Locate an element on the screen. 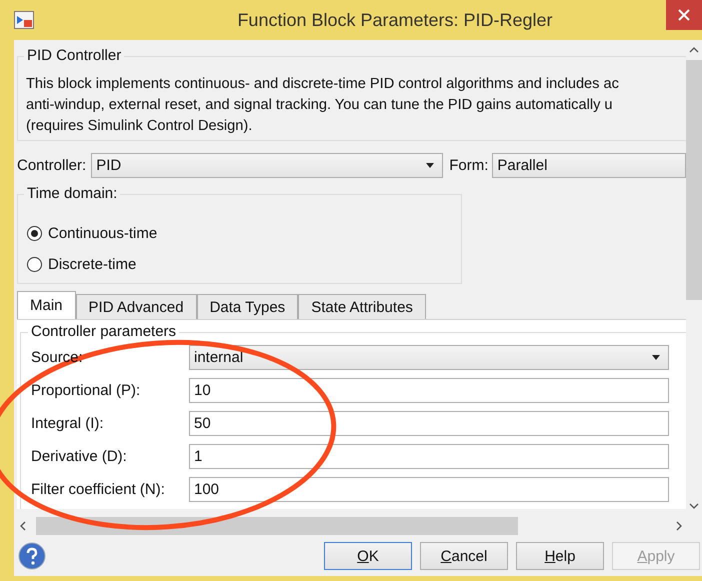 The width and height of the screenshot is (702, 581). description-text: (requires Simulink Control Design). is located at coordinates (140, 126).